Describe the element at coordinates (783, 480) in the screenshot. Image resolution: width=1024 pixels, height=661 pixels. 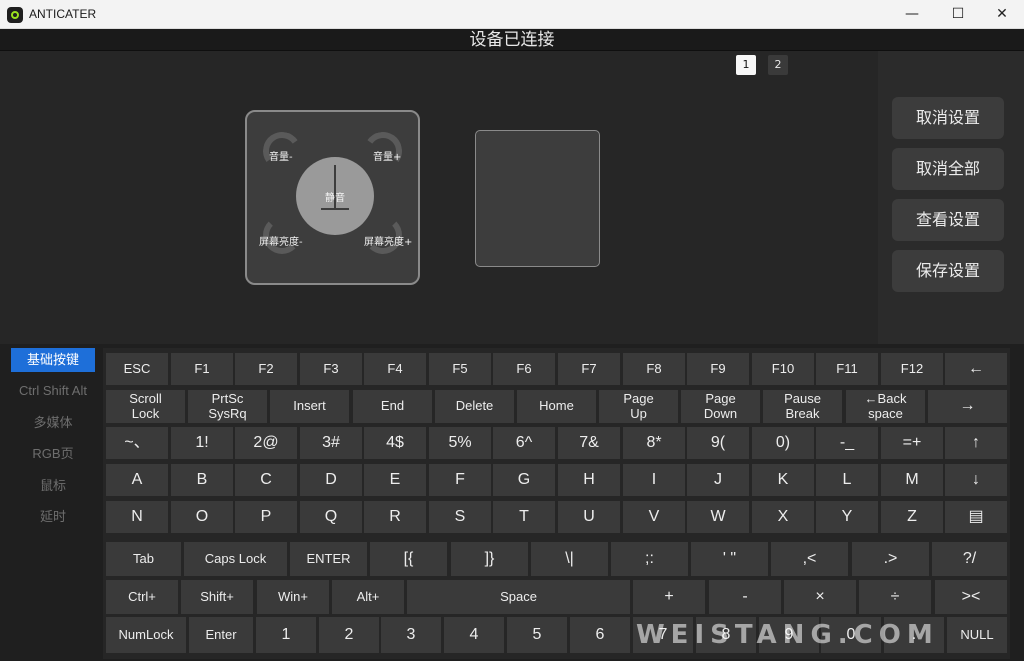
I see `key: K` at that location.